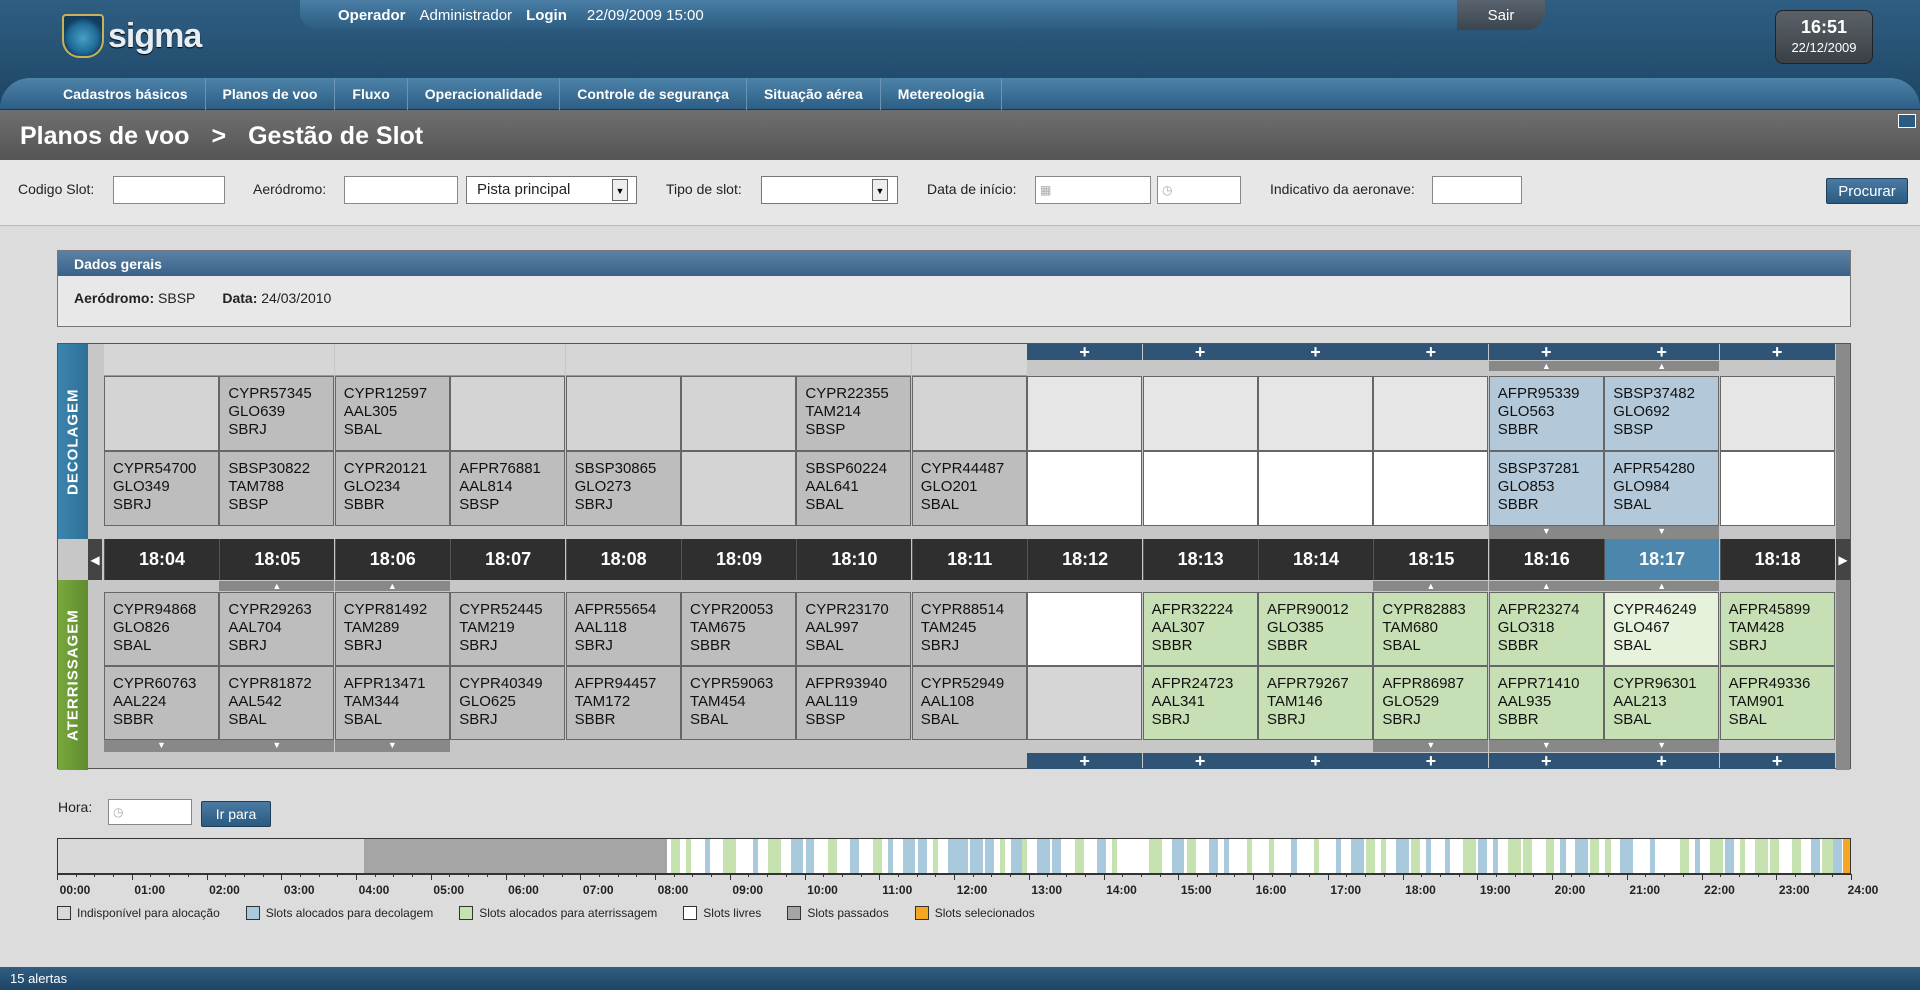 This screenshot has width=1920, height=990. Describe the element at coordinates (161, 703) in the screenshot. I see `arrival-slot-bottom: CYPR60763 AAL224 SBBR` at that location.